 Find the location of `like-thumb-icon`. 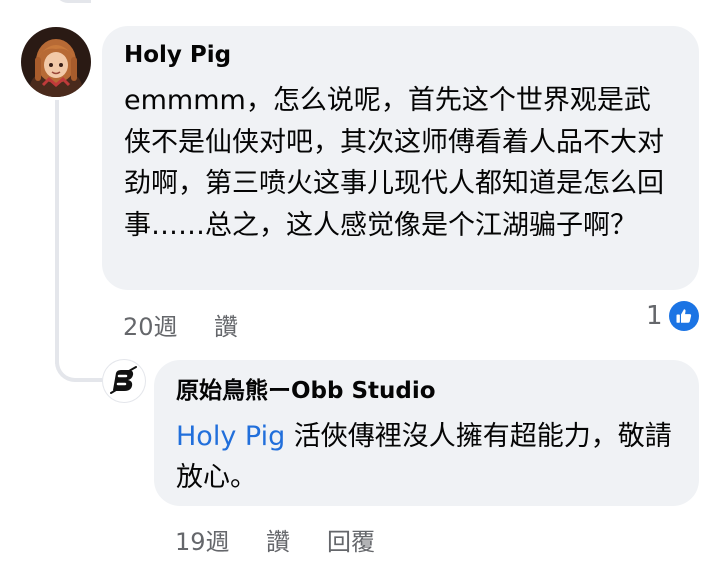

like-thumb-icon is located at coordinates (684, 316).